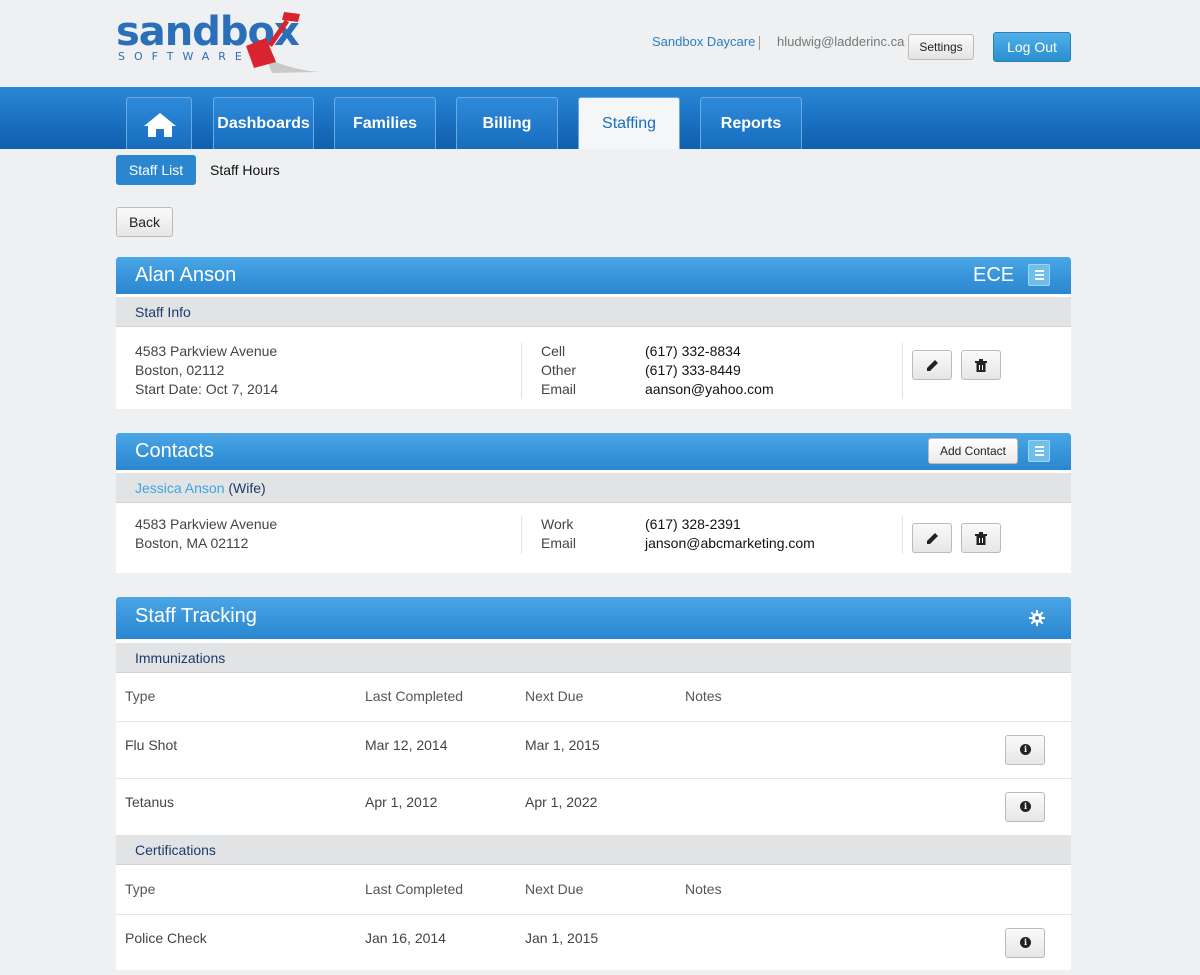 The height and width of the screenshot is (975, 1200). What do you see at coordinates (283, 42) in the screenshot?
I see `shovel-icon` at bounding box center [283, 42].